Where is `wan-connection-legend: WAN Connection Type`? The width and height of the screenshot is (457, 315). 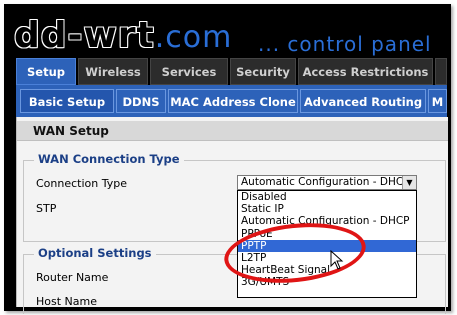
wan-connection-legend: WAN Connection Type is located at coordinates (109, 159).